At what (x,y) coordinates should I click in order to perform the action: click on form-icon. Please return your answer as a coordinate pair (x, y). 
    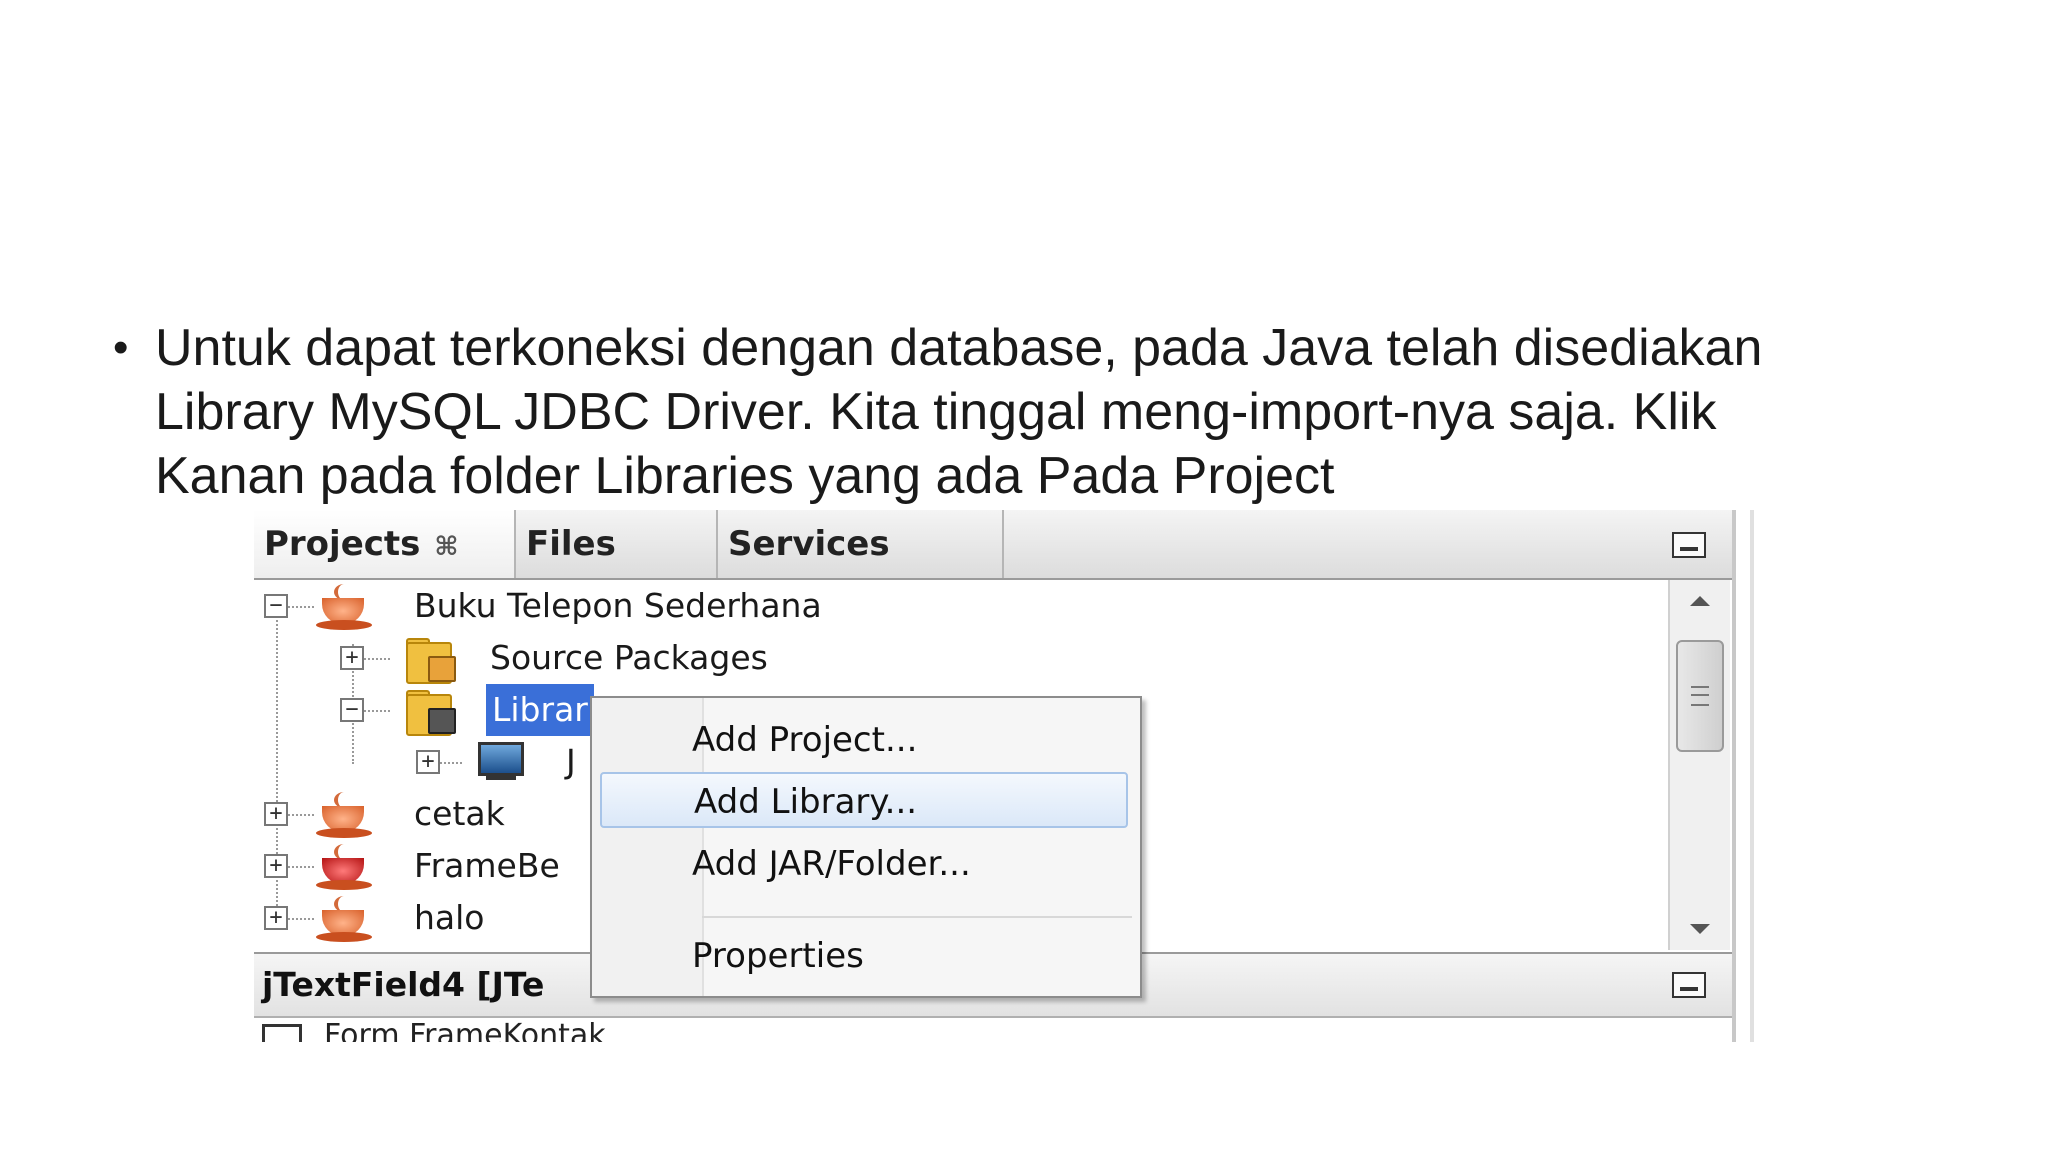
    Looking at the image, I should click on (282, 1032).